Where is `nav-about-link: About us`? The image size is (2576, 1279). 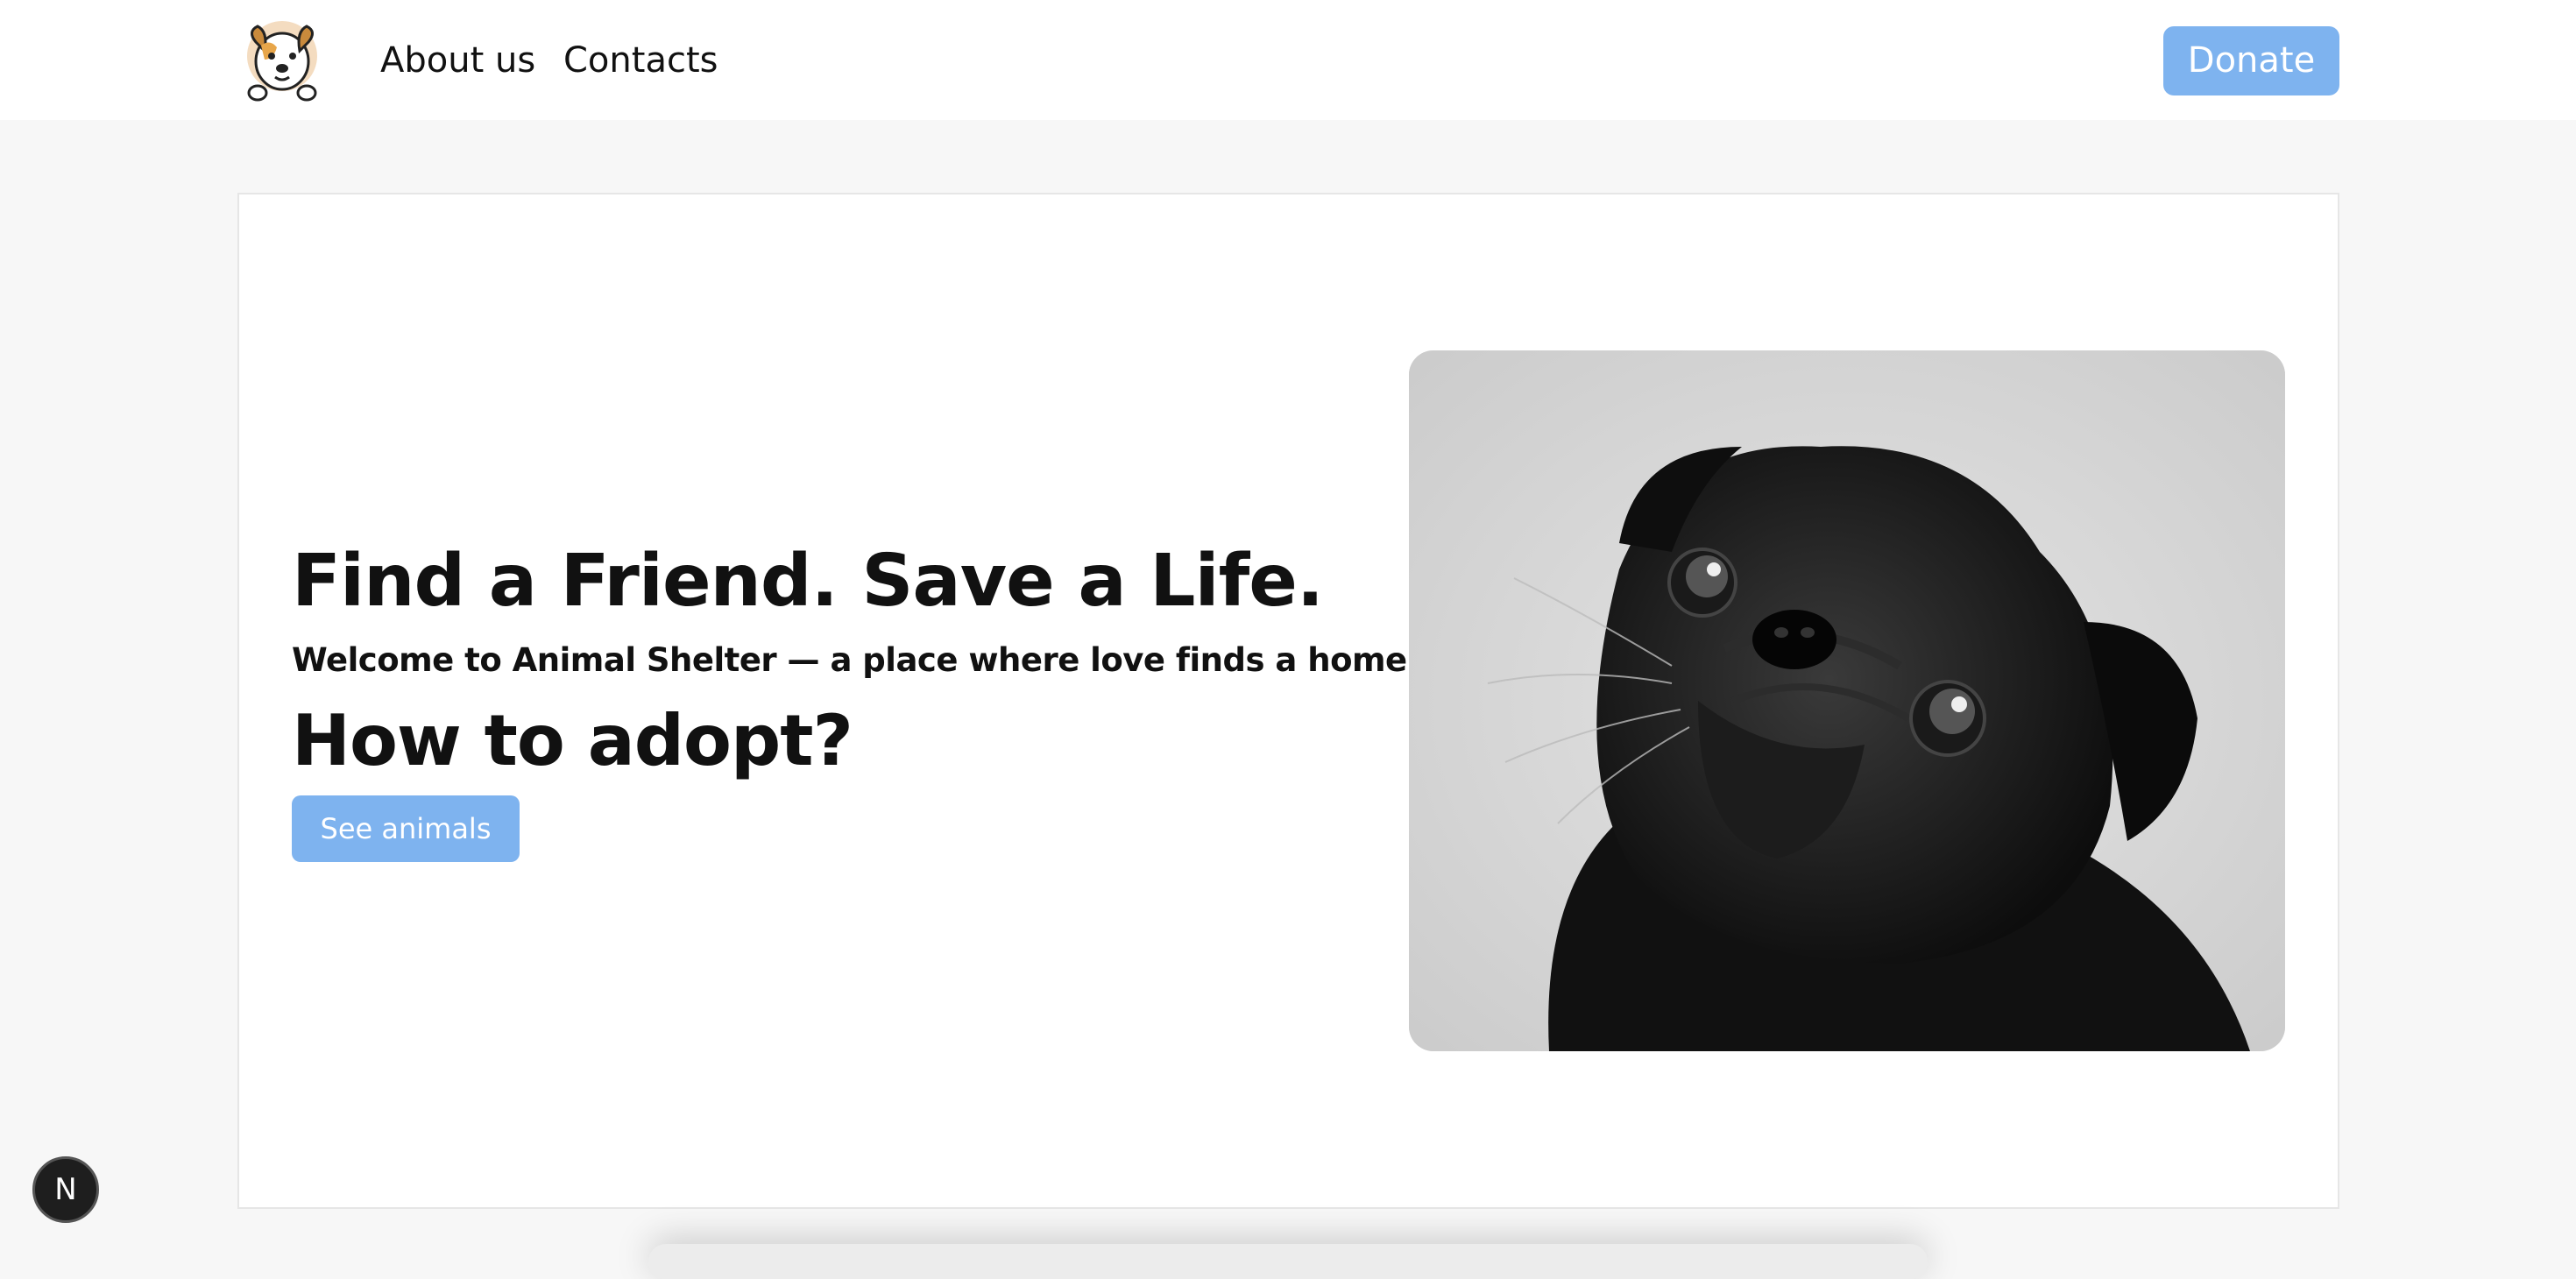
nav-about-link: About us is located at coordinates (457, 61).